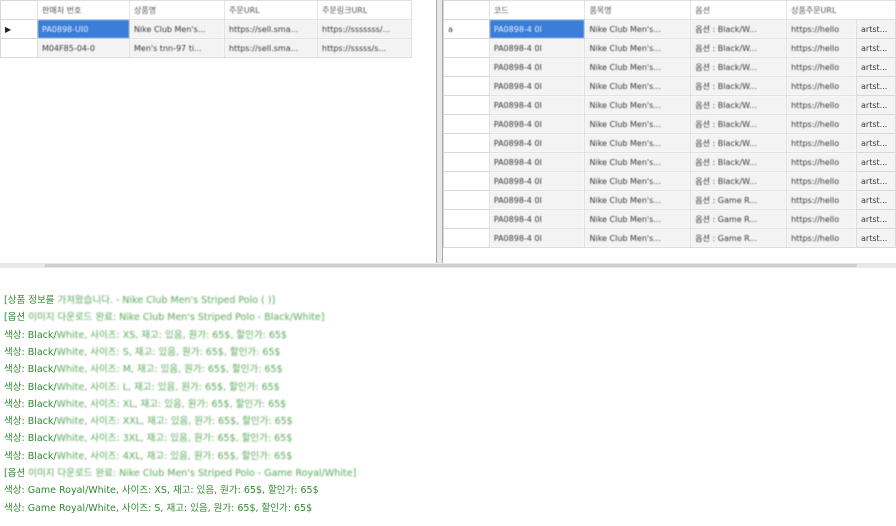 The image size is (896, 526). Describe the element at coordinates (83, 48) in the screenshot. I see `table-cell: M04F85-04-0` at that location.